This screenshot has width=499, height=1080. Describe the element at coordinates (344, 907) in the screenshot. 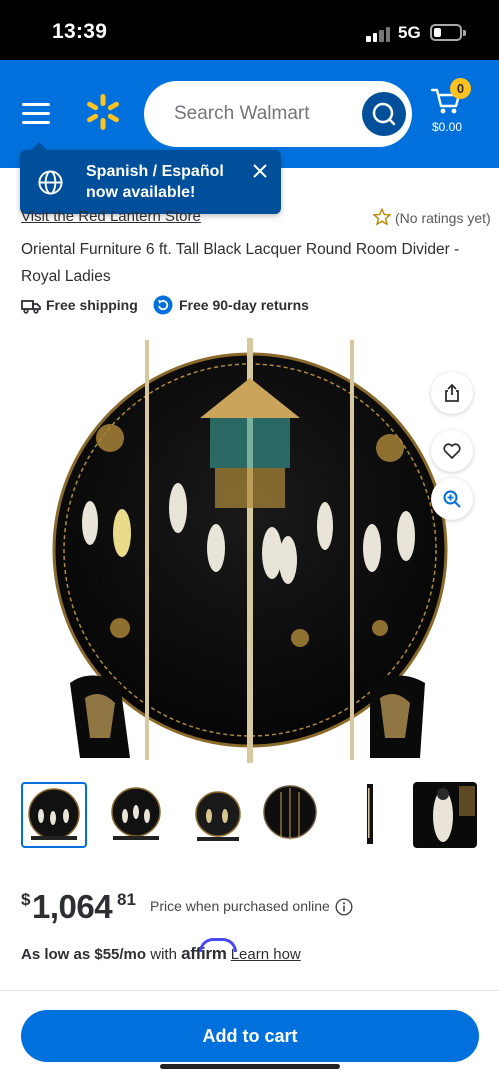

I see `info-icon` at that location.